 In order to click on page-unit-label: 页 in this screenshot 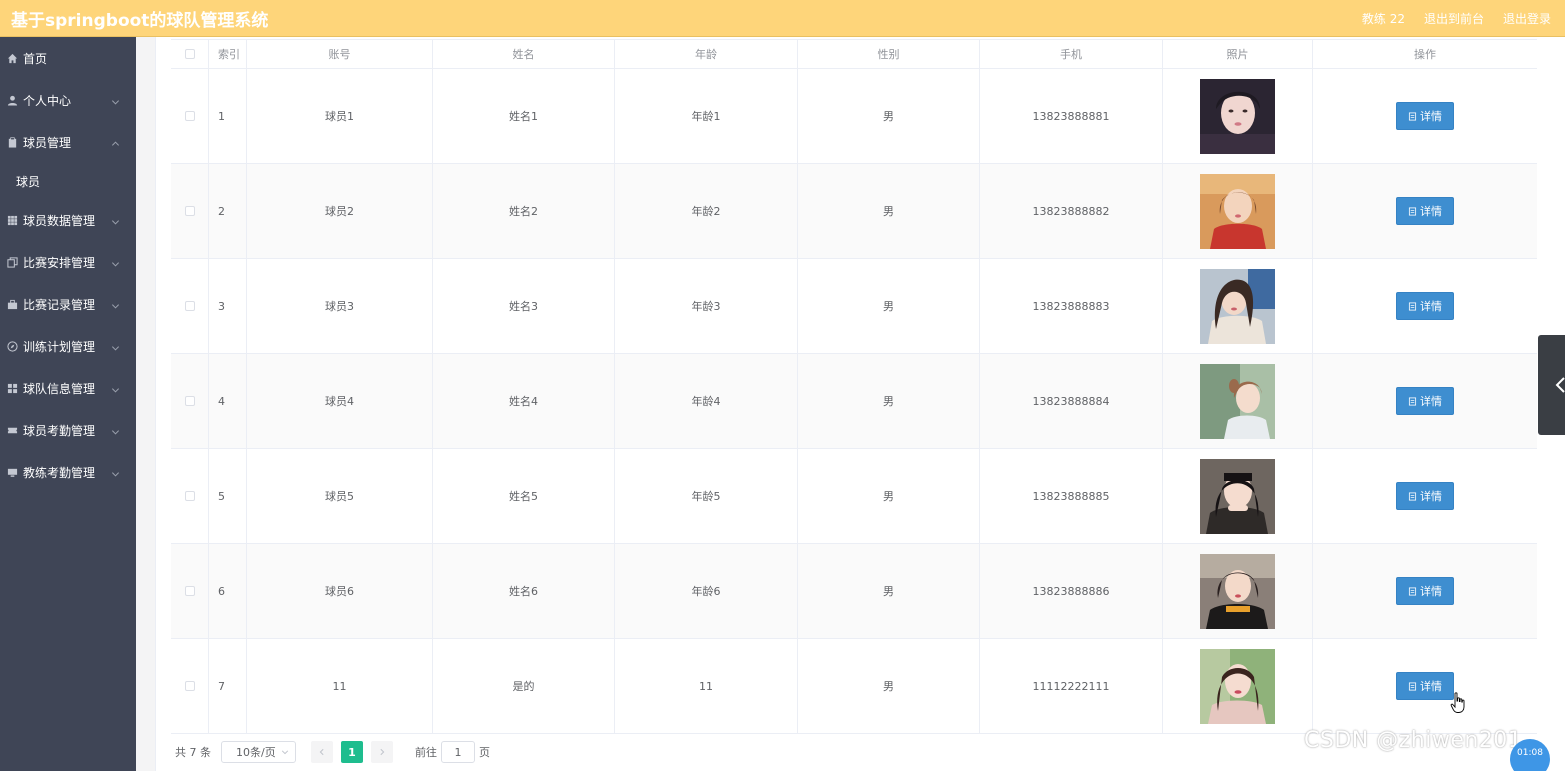, I will do `click(484, 752)`.